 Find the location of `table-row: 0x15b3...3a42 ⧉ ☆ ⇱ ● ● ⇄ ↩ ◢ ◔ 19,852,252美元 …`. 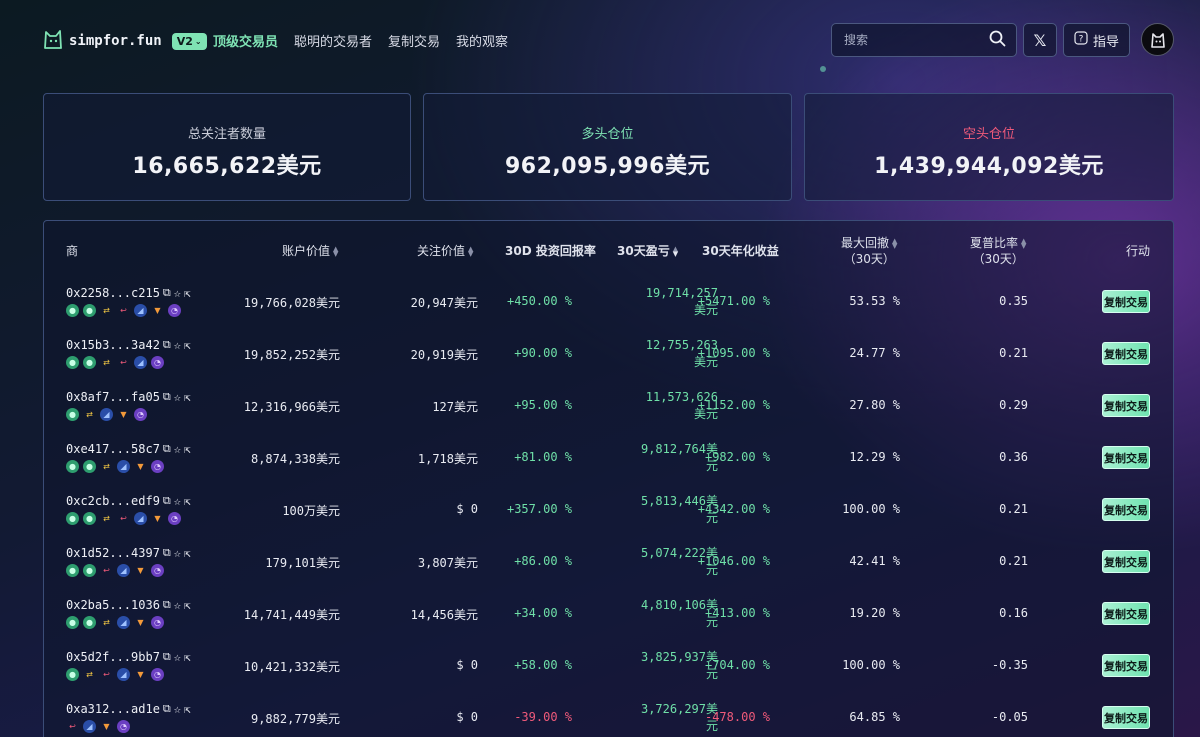

table-row: 0x15b3...3a42 ⧉ ☆ ⇱ ● ● ⇄ ↩ ◢ ◔ 19,852,252美元 … is located at coordinates (608, 354).